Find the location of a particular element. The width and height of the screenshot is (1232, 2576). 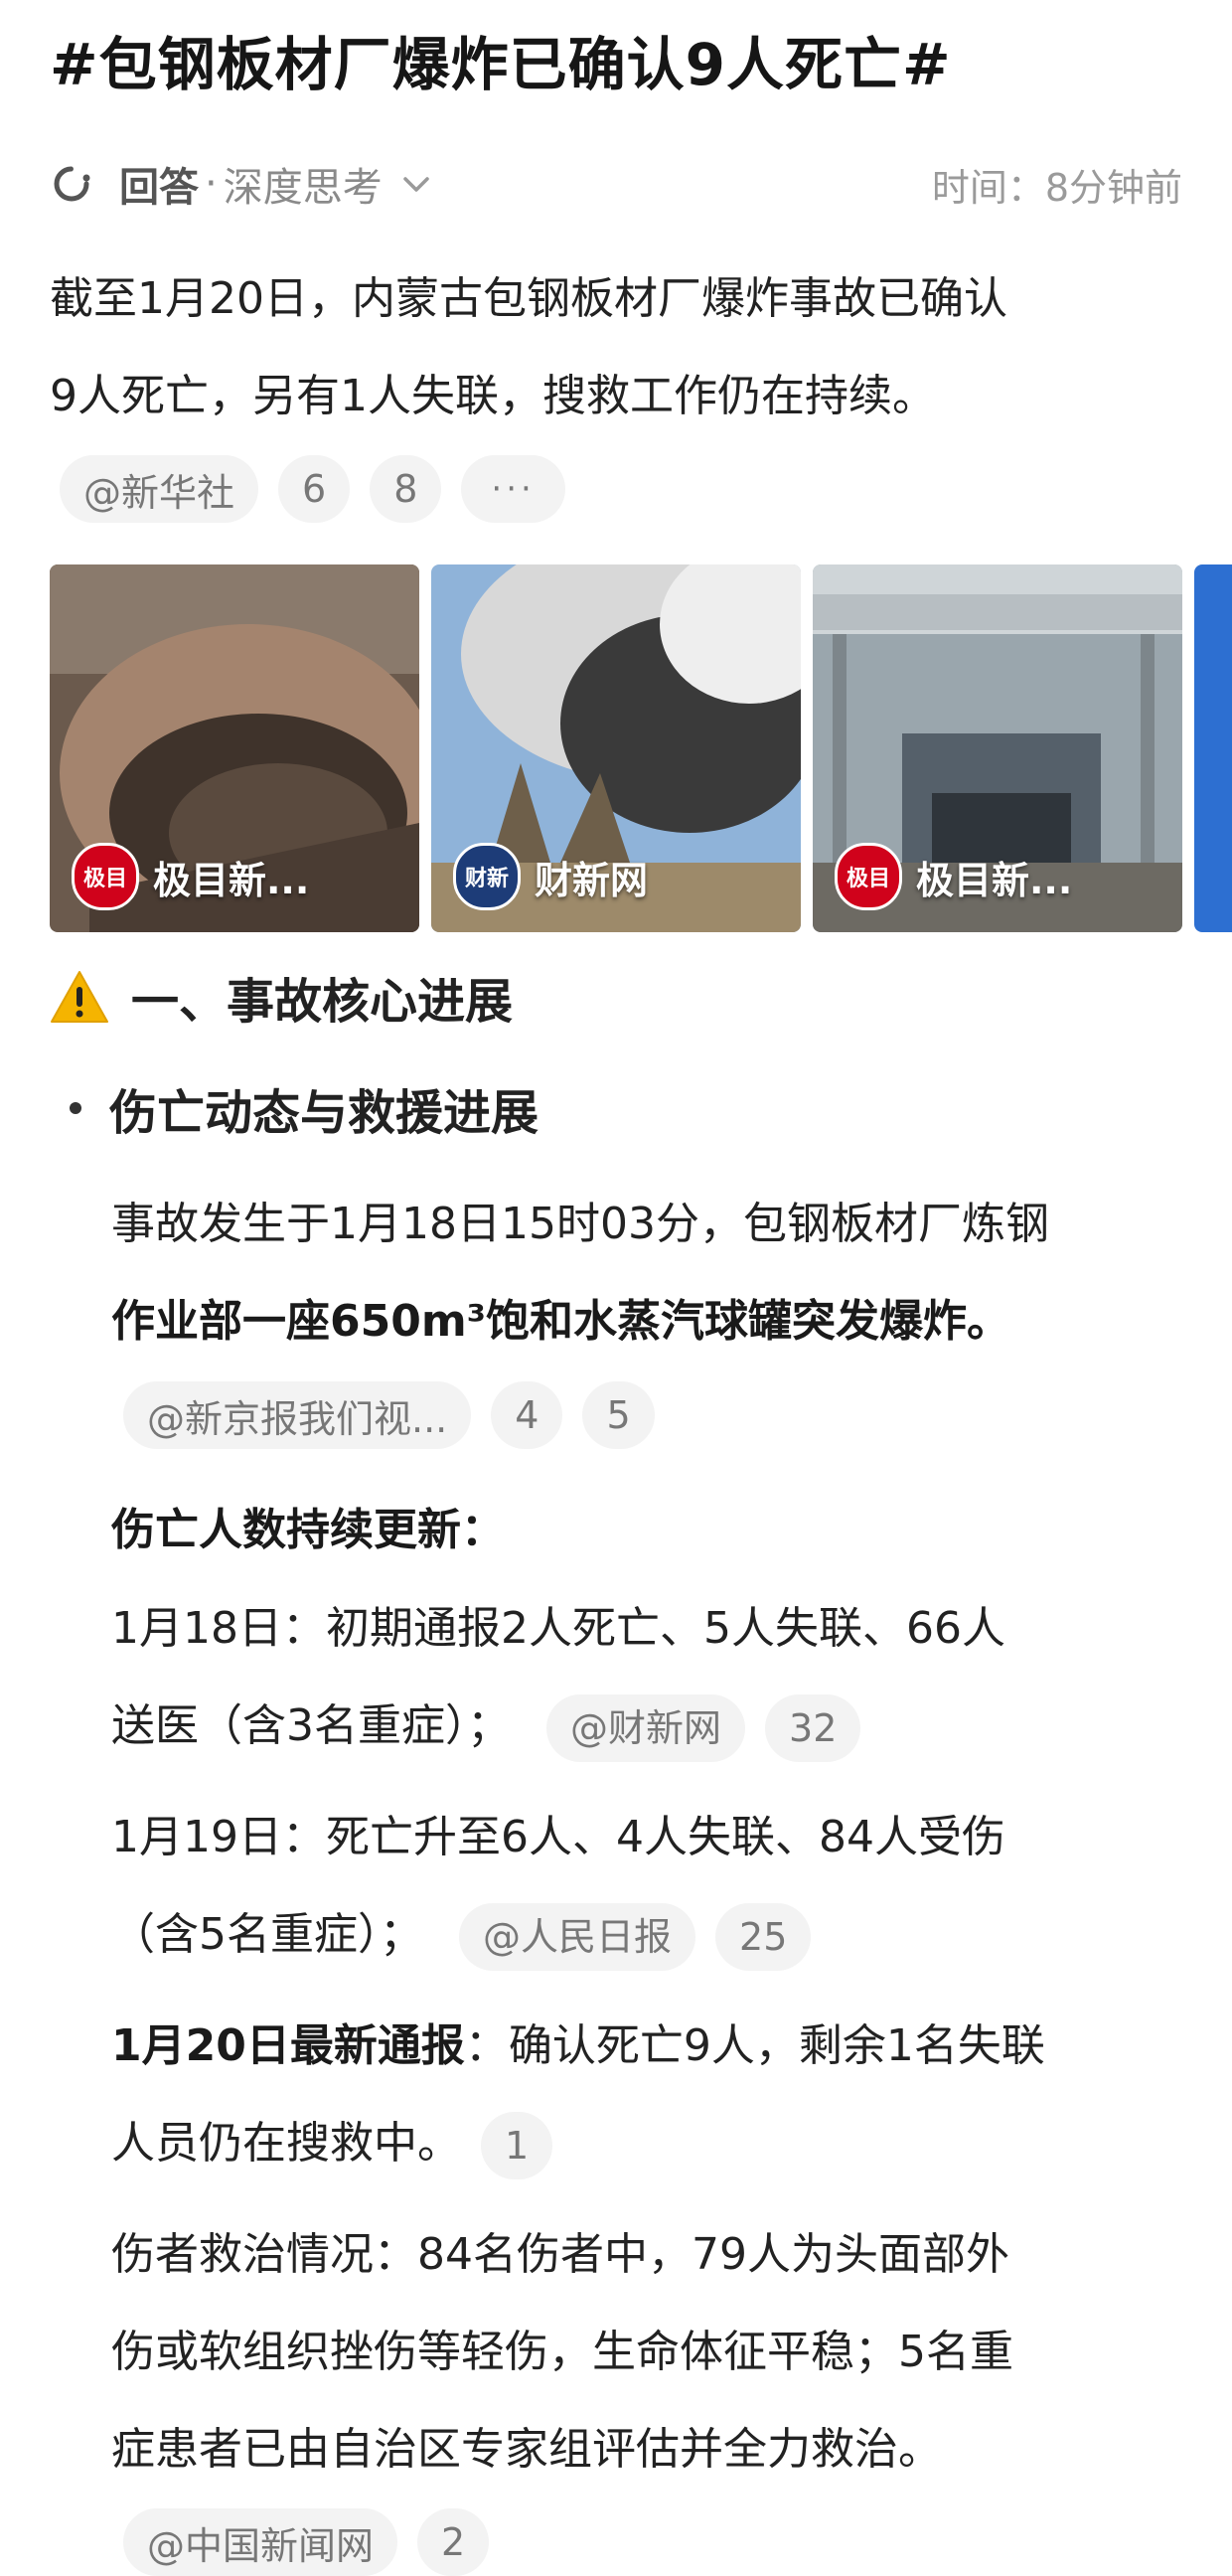

section-heading: 一、事故核心进展 is located at coordinates (281, 997).